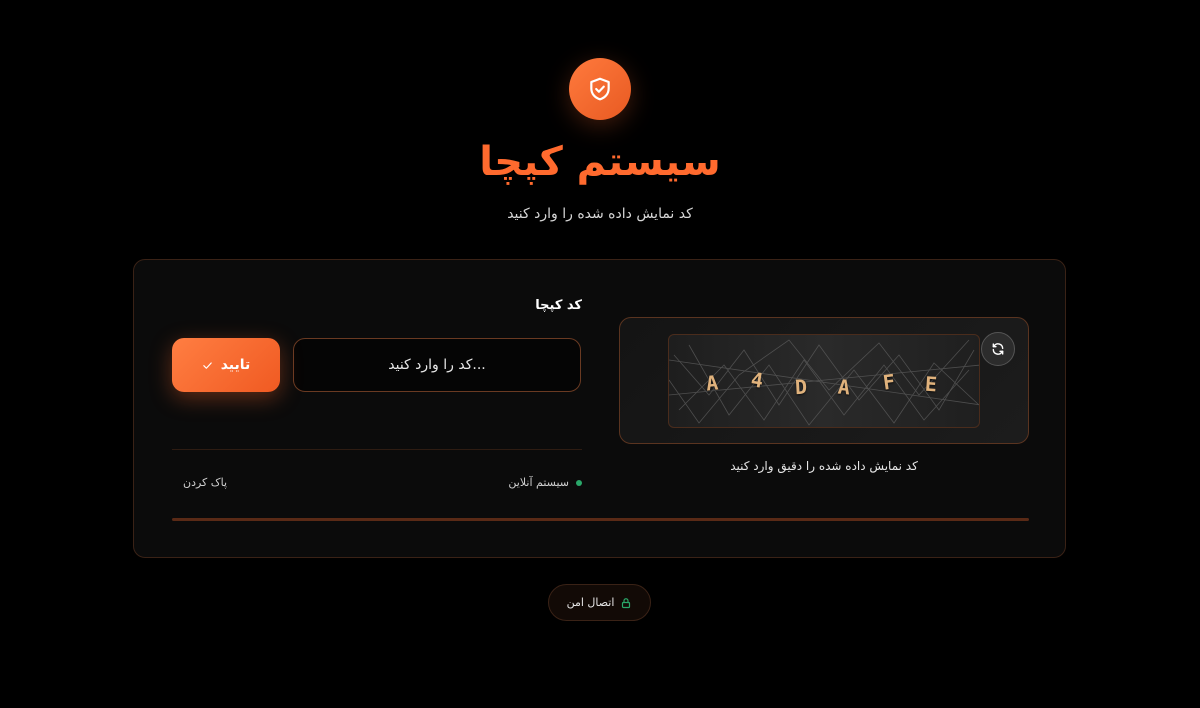 The width and height of the screenshot is (1200, 708). Describe the element at coordinates (207, 365) in the screenshot. I see `check-icon` at that location.